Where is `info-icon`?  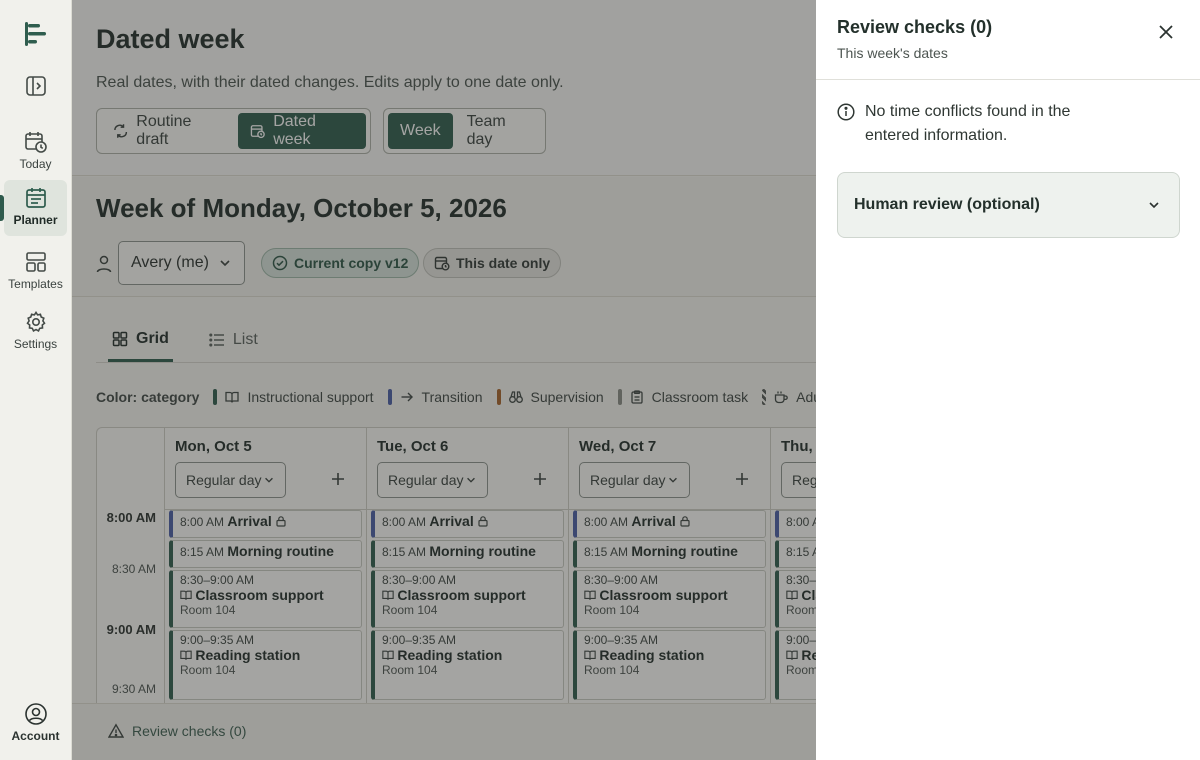 info-icon is located at coordinates (846, 112).